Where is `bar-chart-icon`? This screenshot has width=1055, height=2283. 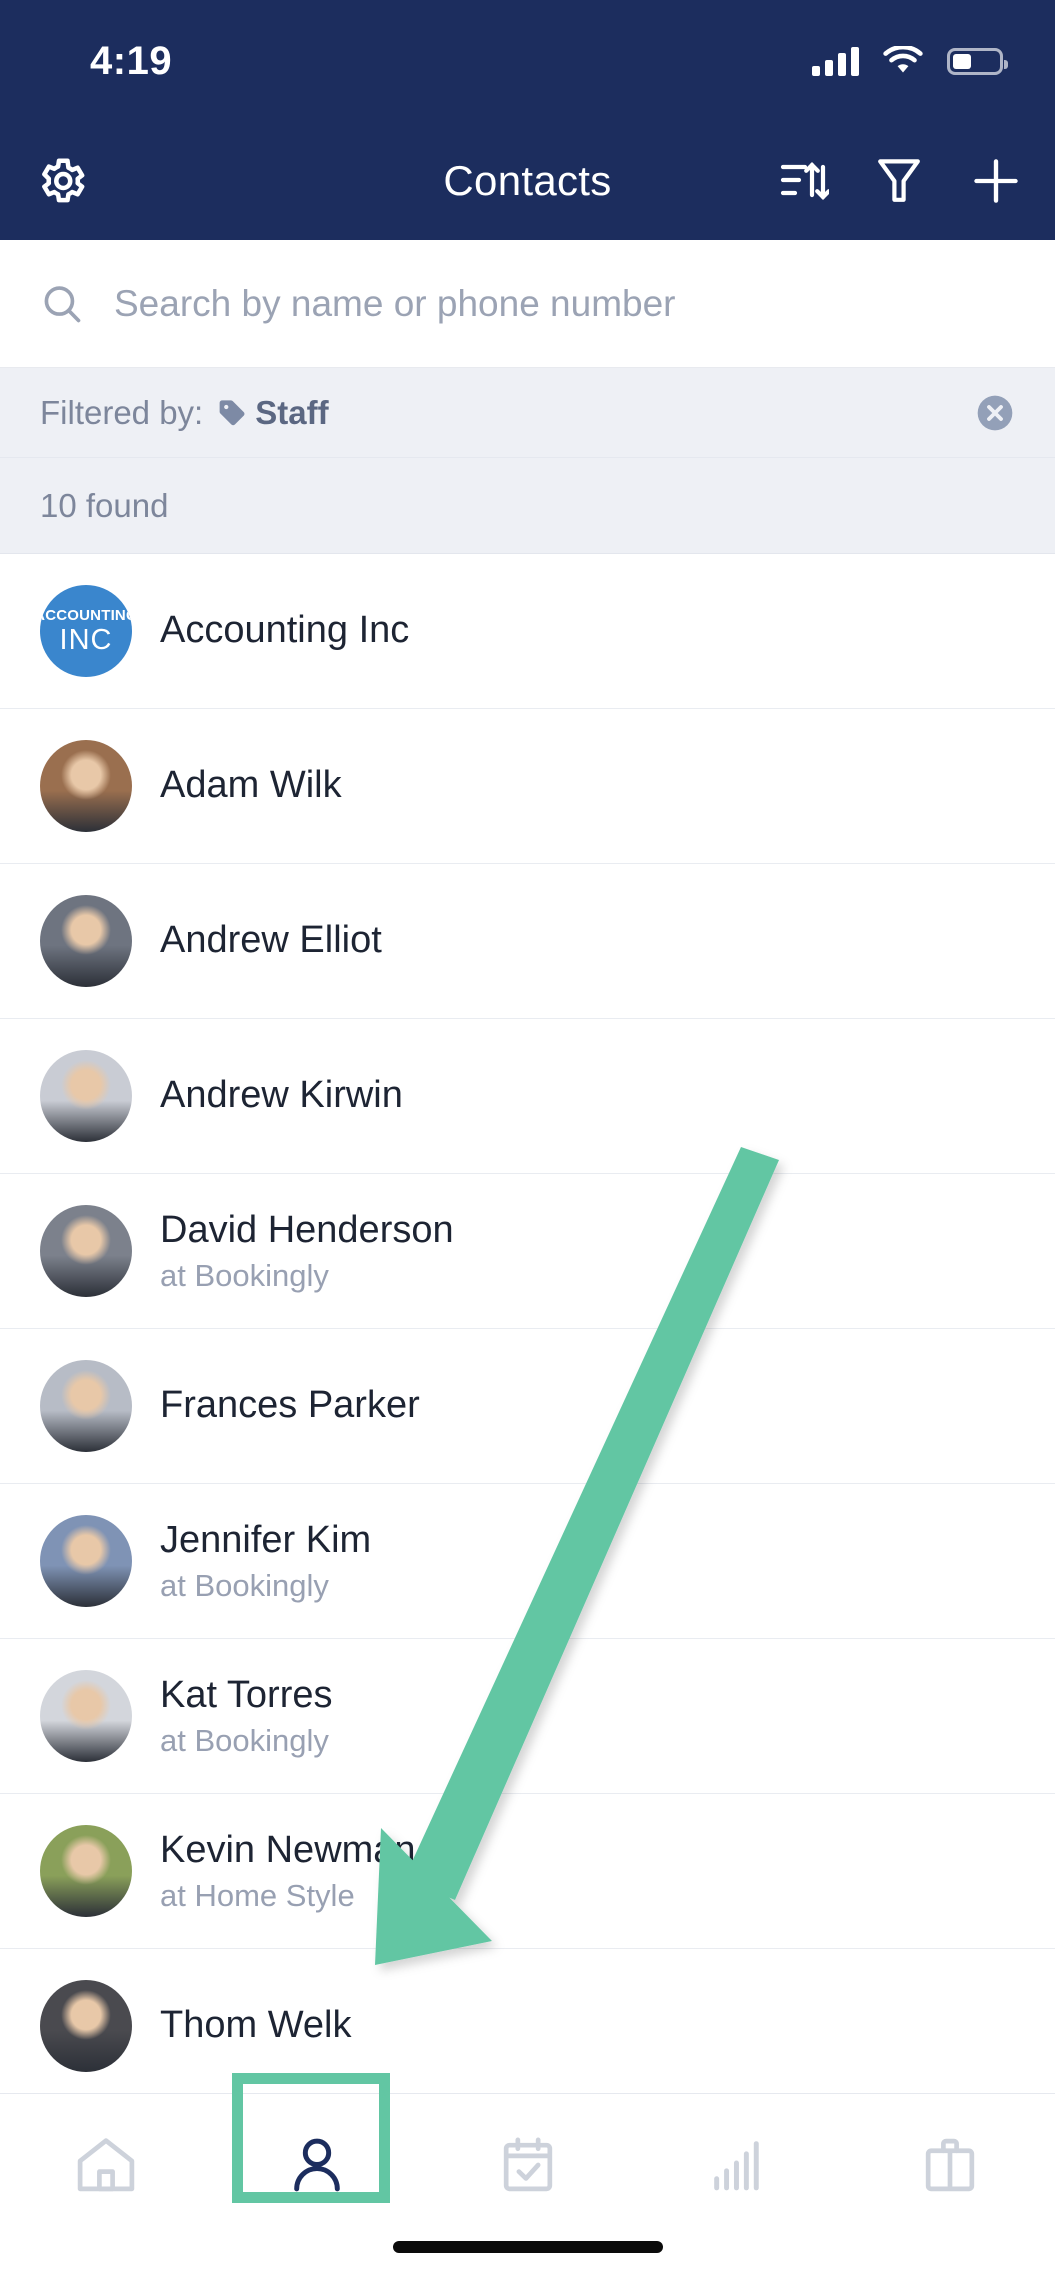
bar-chart-icon is located at coordinates (736, 2166).